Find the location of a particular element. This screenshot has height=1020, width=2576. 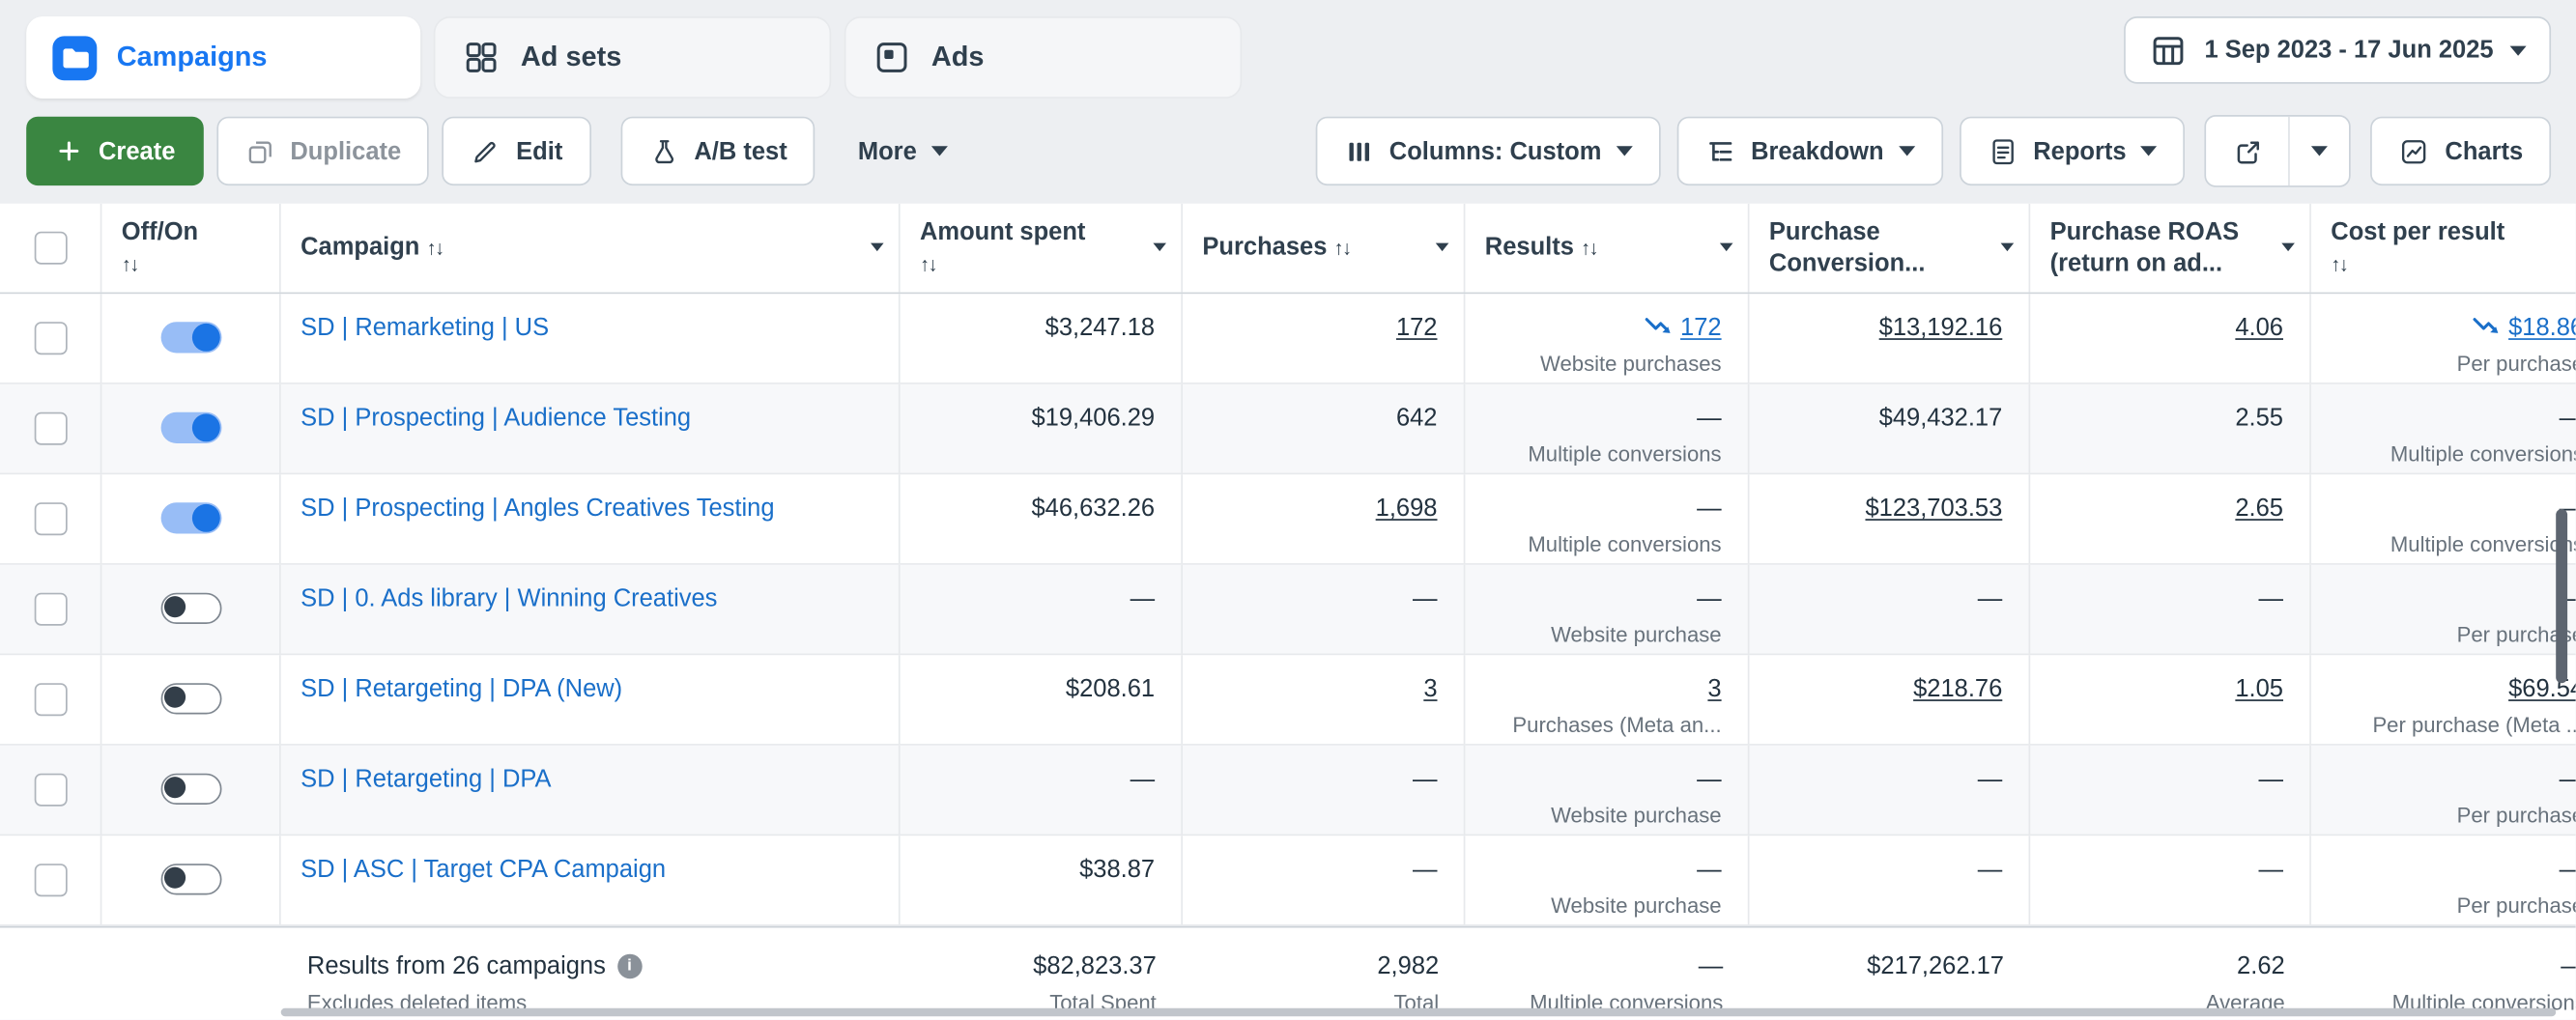

export-menu-button is located at coordinates (2320, 151).